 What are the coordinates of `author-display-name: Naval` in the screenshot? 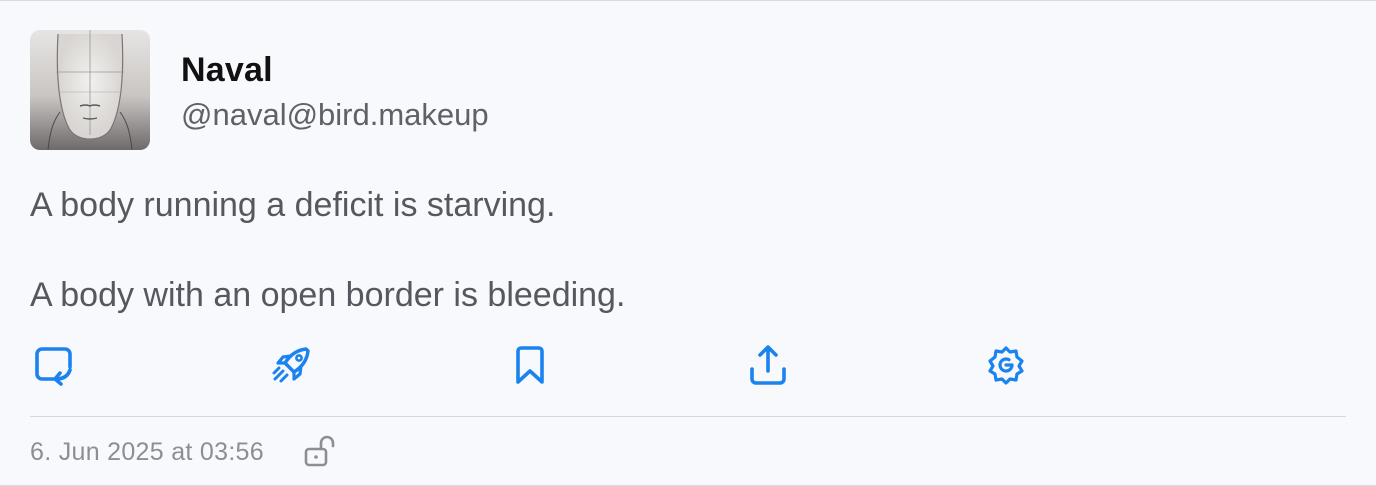 It's located at (227, 70).